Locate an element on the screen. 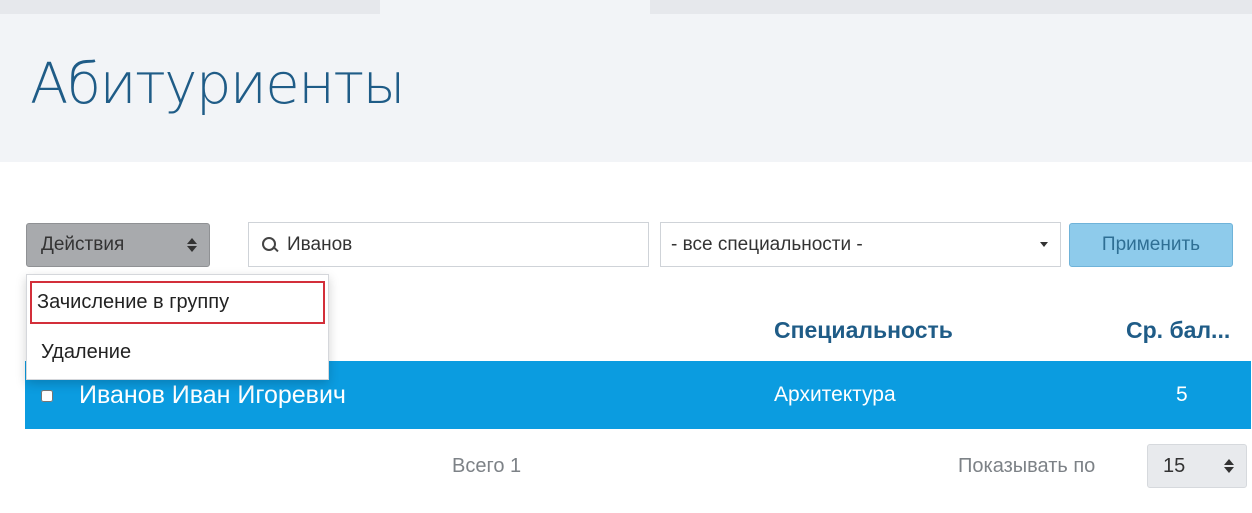  apply-button: Применить is located at coordinates (1151, 245).